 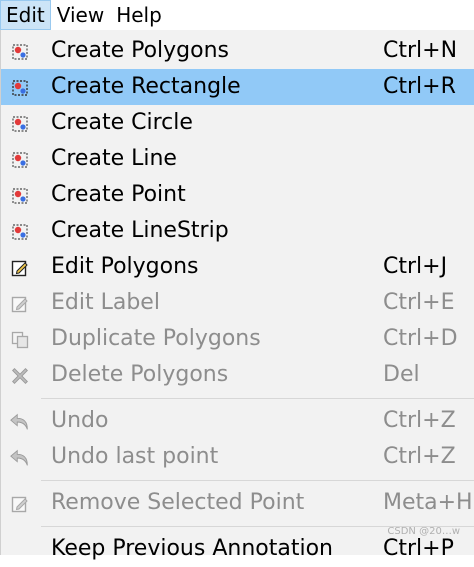 What do you see at coordinates (25, 15) in the screenshot?
I see `menubar-edit: Edit` at bounding box center [25, 15].